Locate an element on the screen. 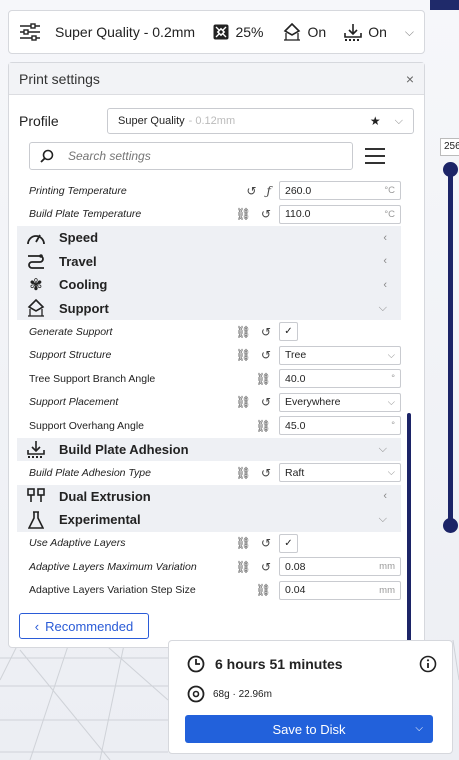 Image resolution: width=459 pixels, height=760 pixels. flask-icon is located at coordinates (36, 519).